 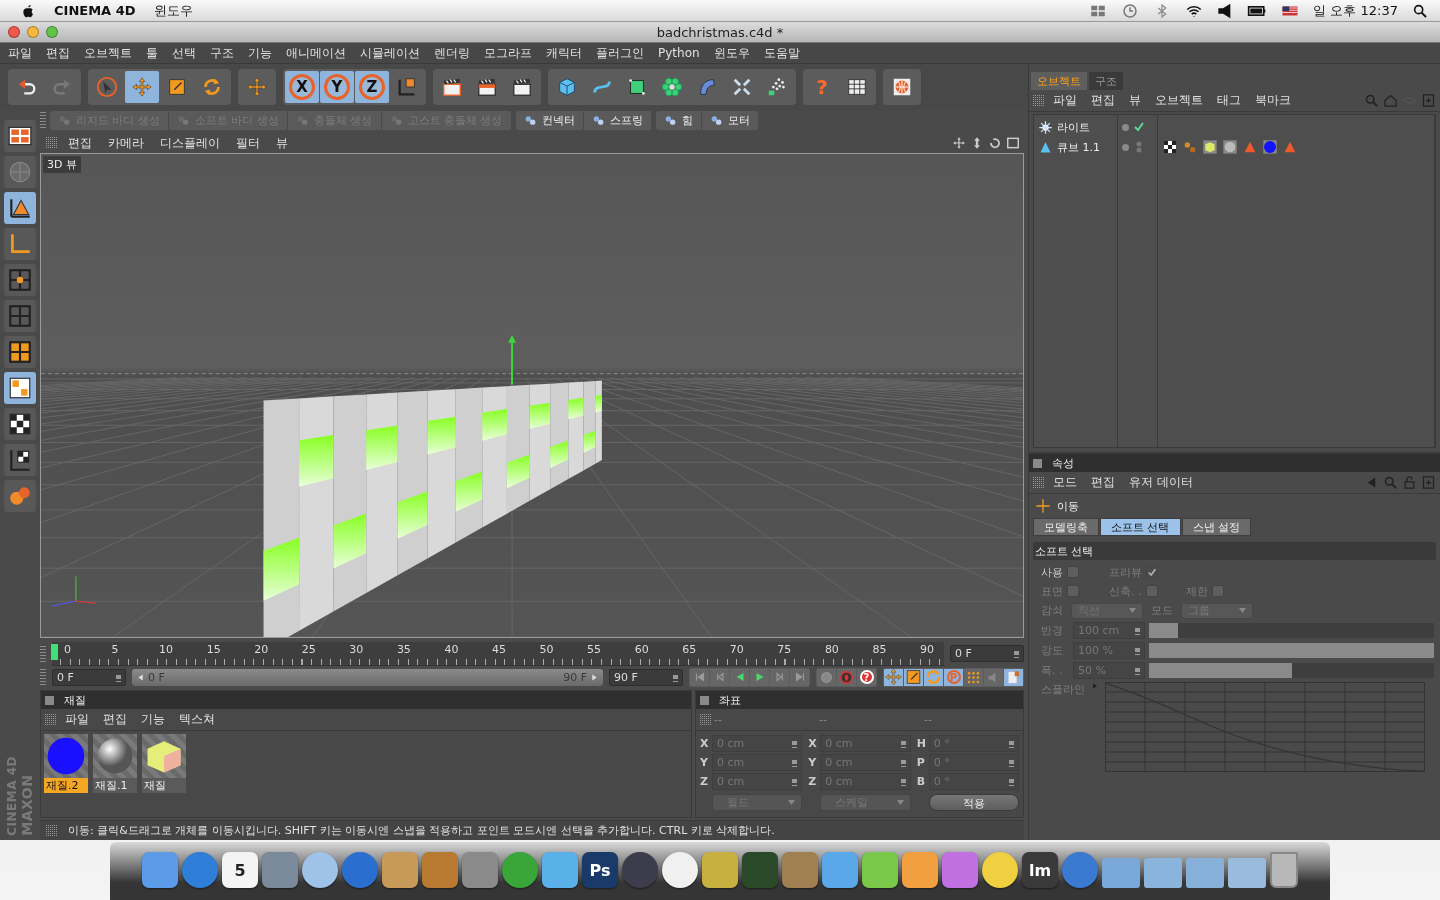 I want to click on menu-item: 툴, so click(x=152, y=53).